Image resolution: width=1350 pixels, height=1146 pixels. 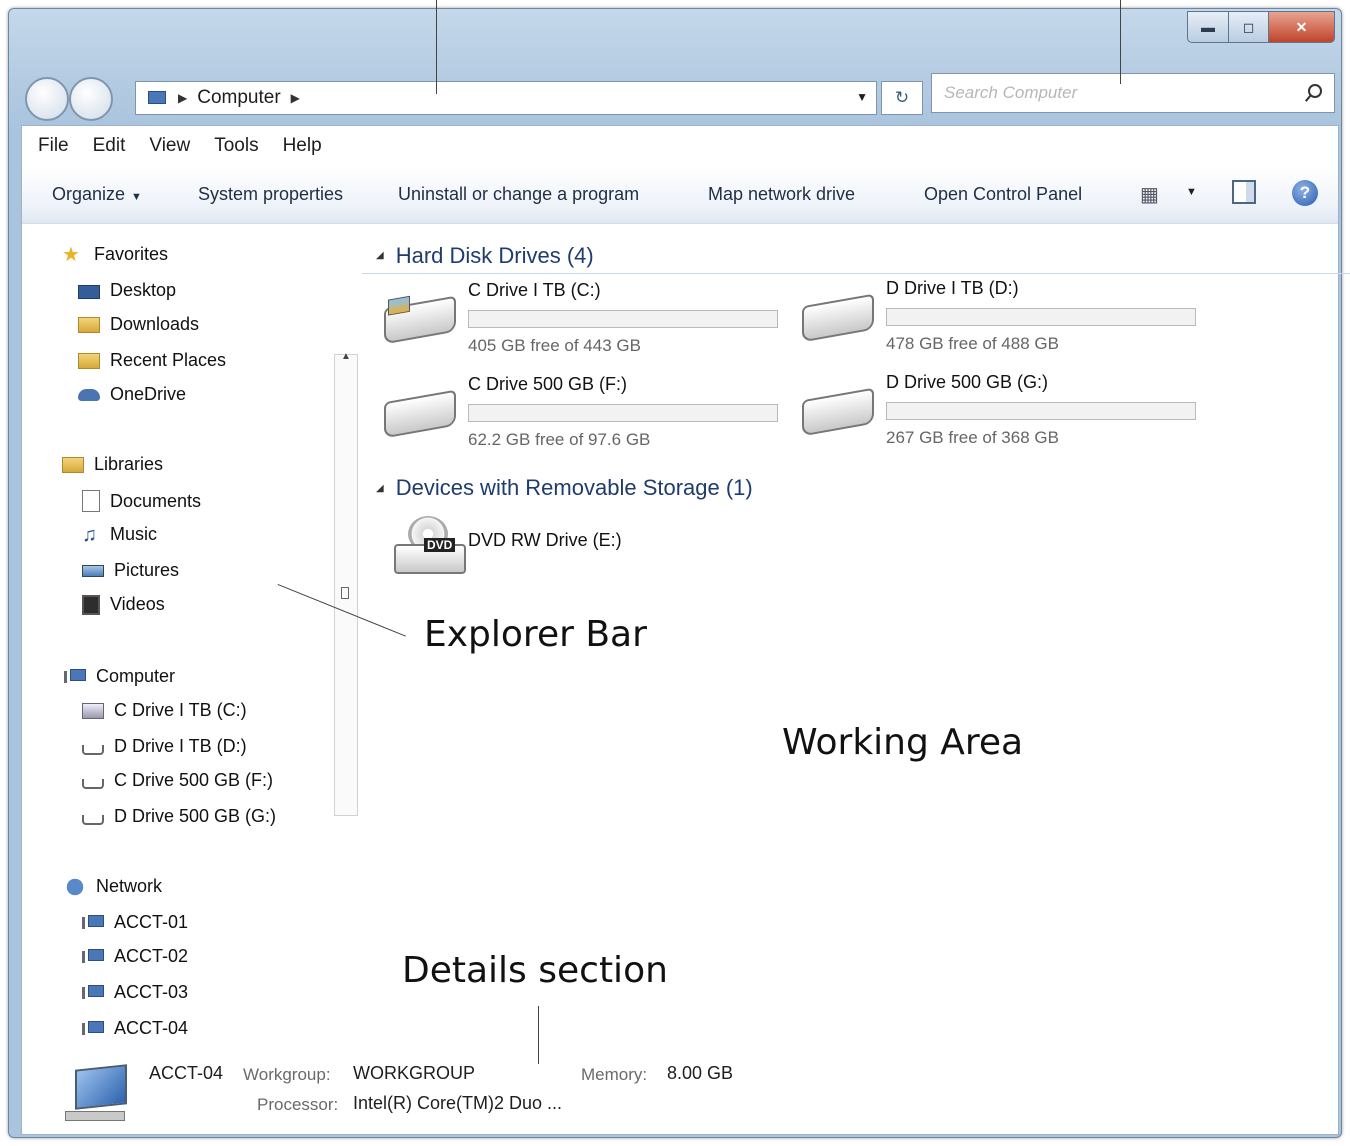 What do you see at coordinates (148, 394) in the screenshot?
I see `nav-onedrive-label: OneDrive` at bounding box center [148, 394].